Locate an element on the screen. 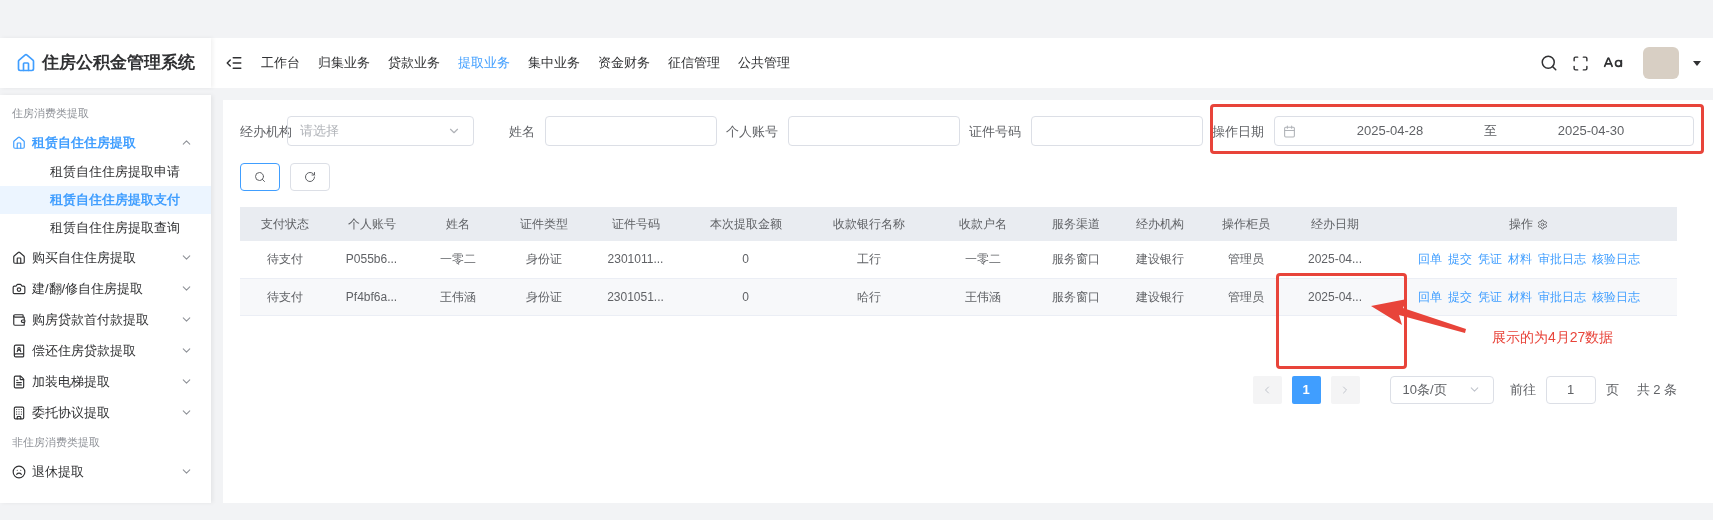  sidebar-item: 委托协议提取 is located at coordinates (105, 412).